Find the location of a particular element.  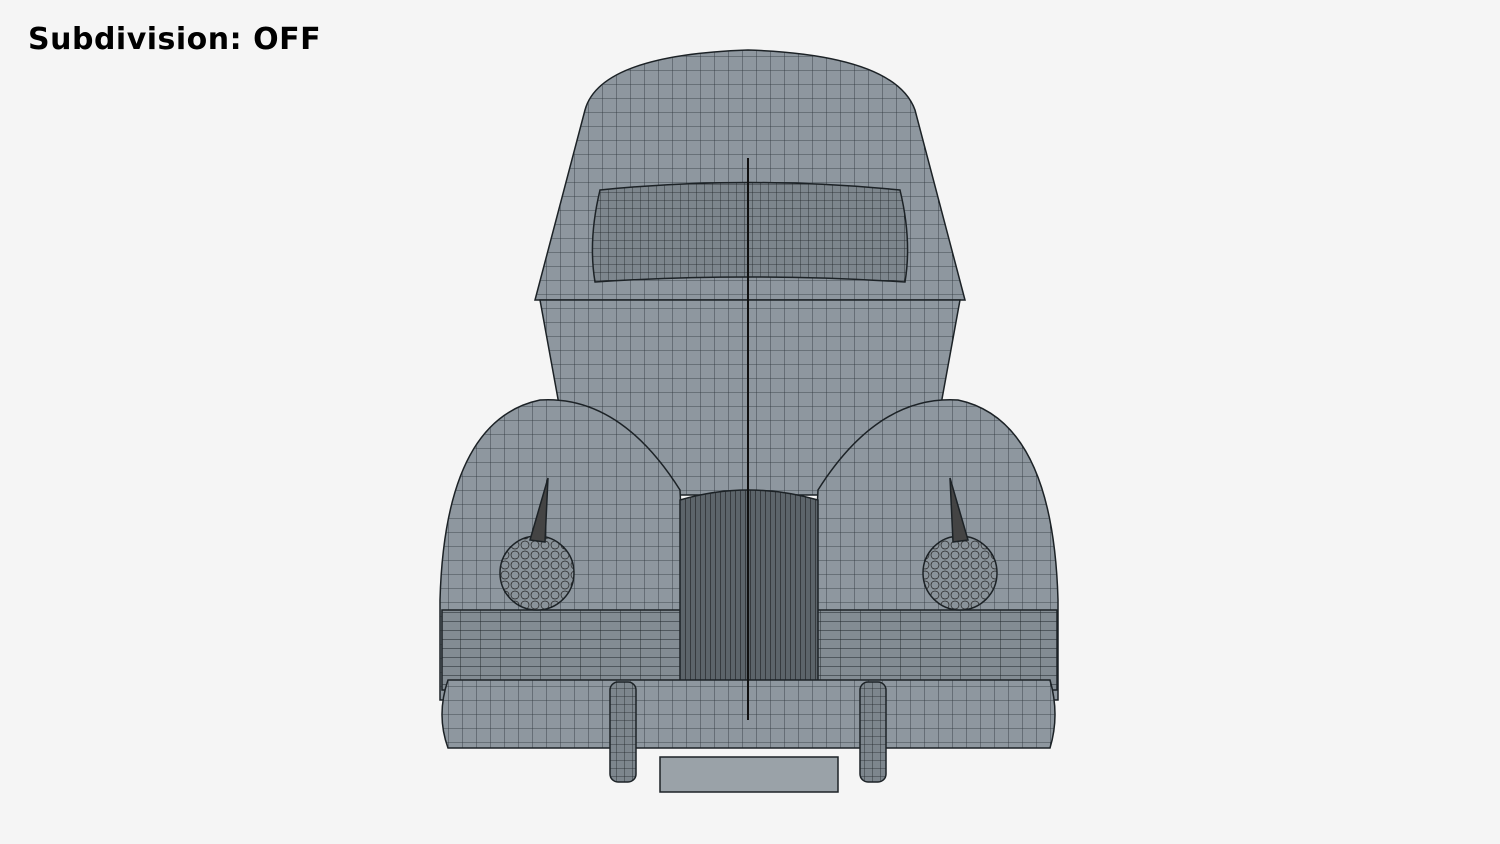

car-left-bumper-guard is located at coordinates (623, 732).